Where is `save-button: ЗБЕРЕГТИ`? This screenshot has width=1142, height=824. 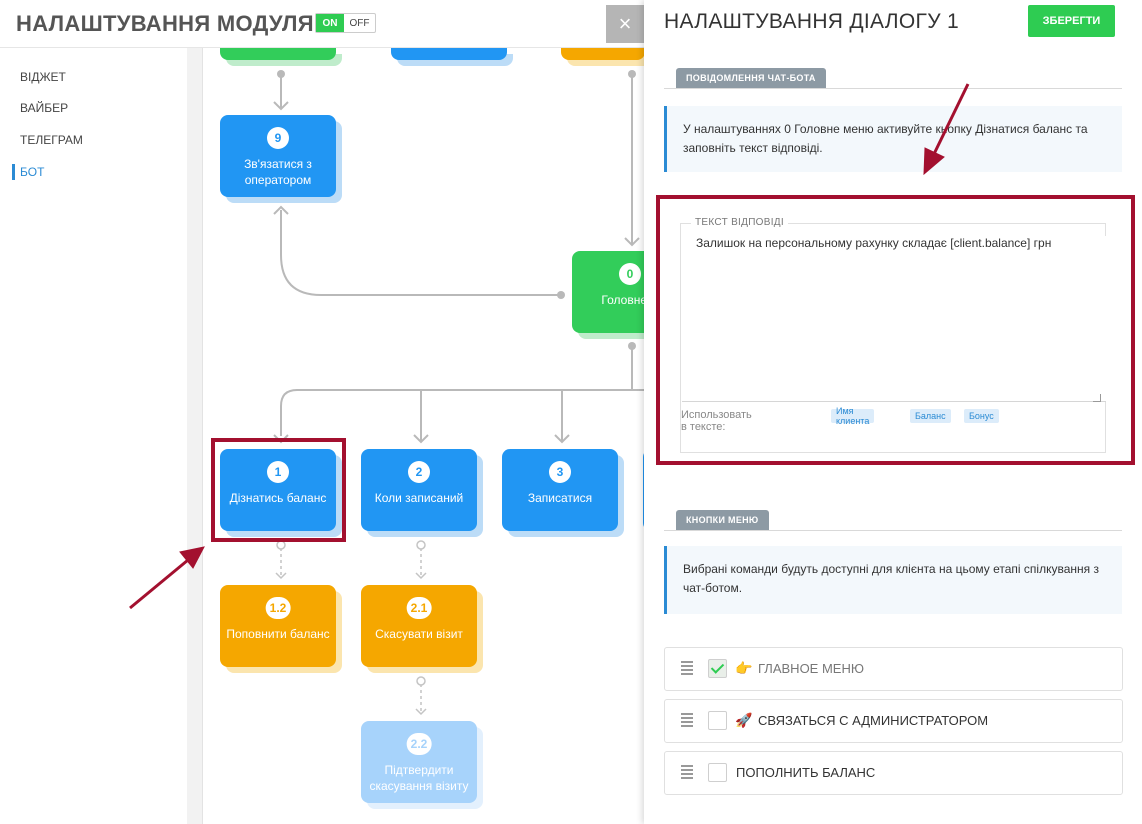 save-button: ЗБЕРЕГТИ is located at coordinates (1071, 21).